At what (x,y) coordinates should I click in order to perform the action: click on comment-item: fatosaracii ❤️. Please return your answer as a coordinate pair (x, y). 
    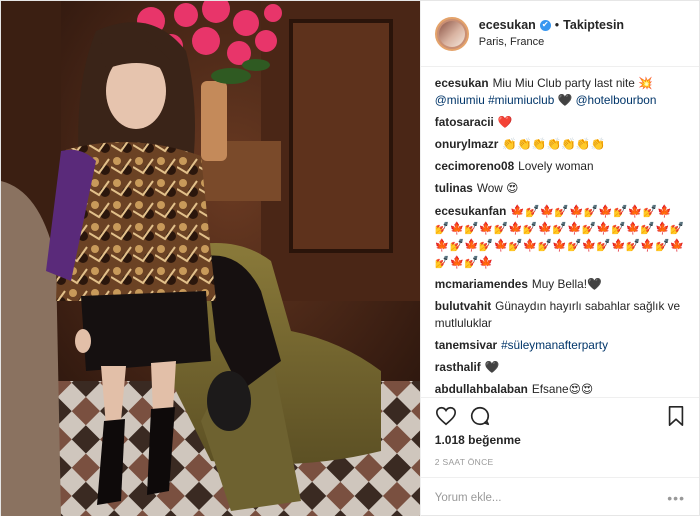
    Looking at the image, I should click on (560, 122).